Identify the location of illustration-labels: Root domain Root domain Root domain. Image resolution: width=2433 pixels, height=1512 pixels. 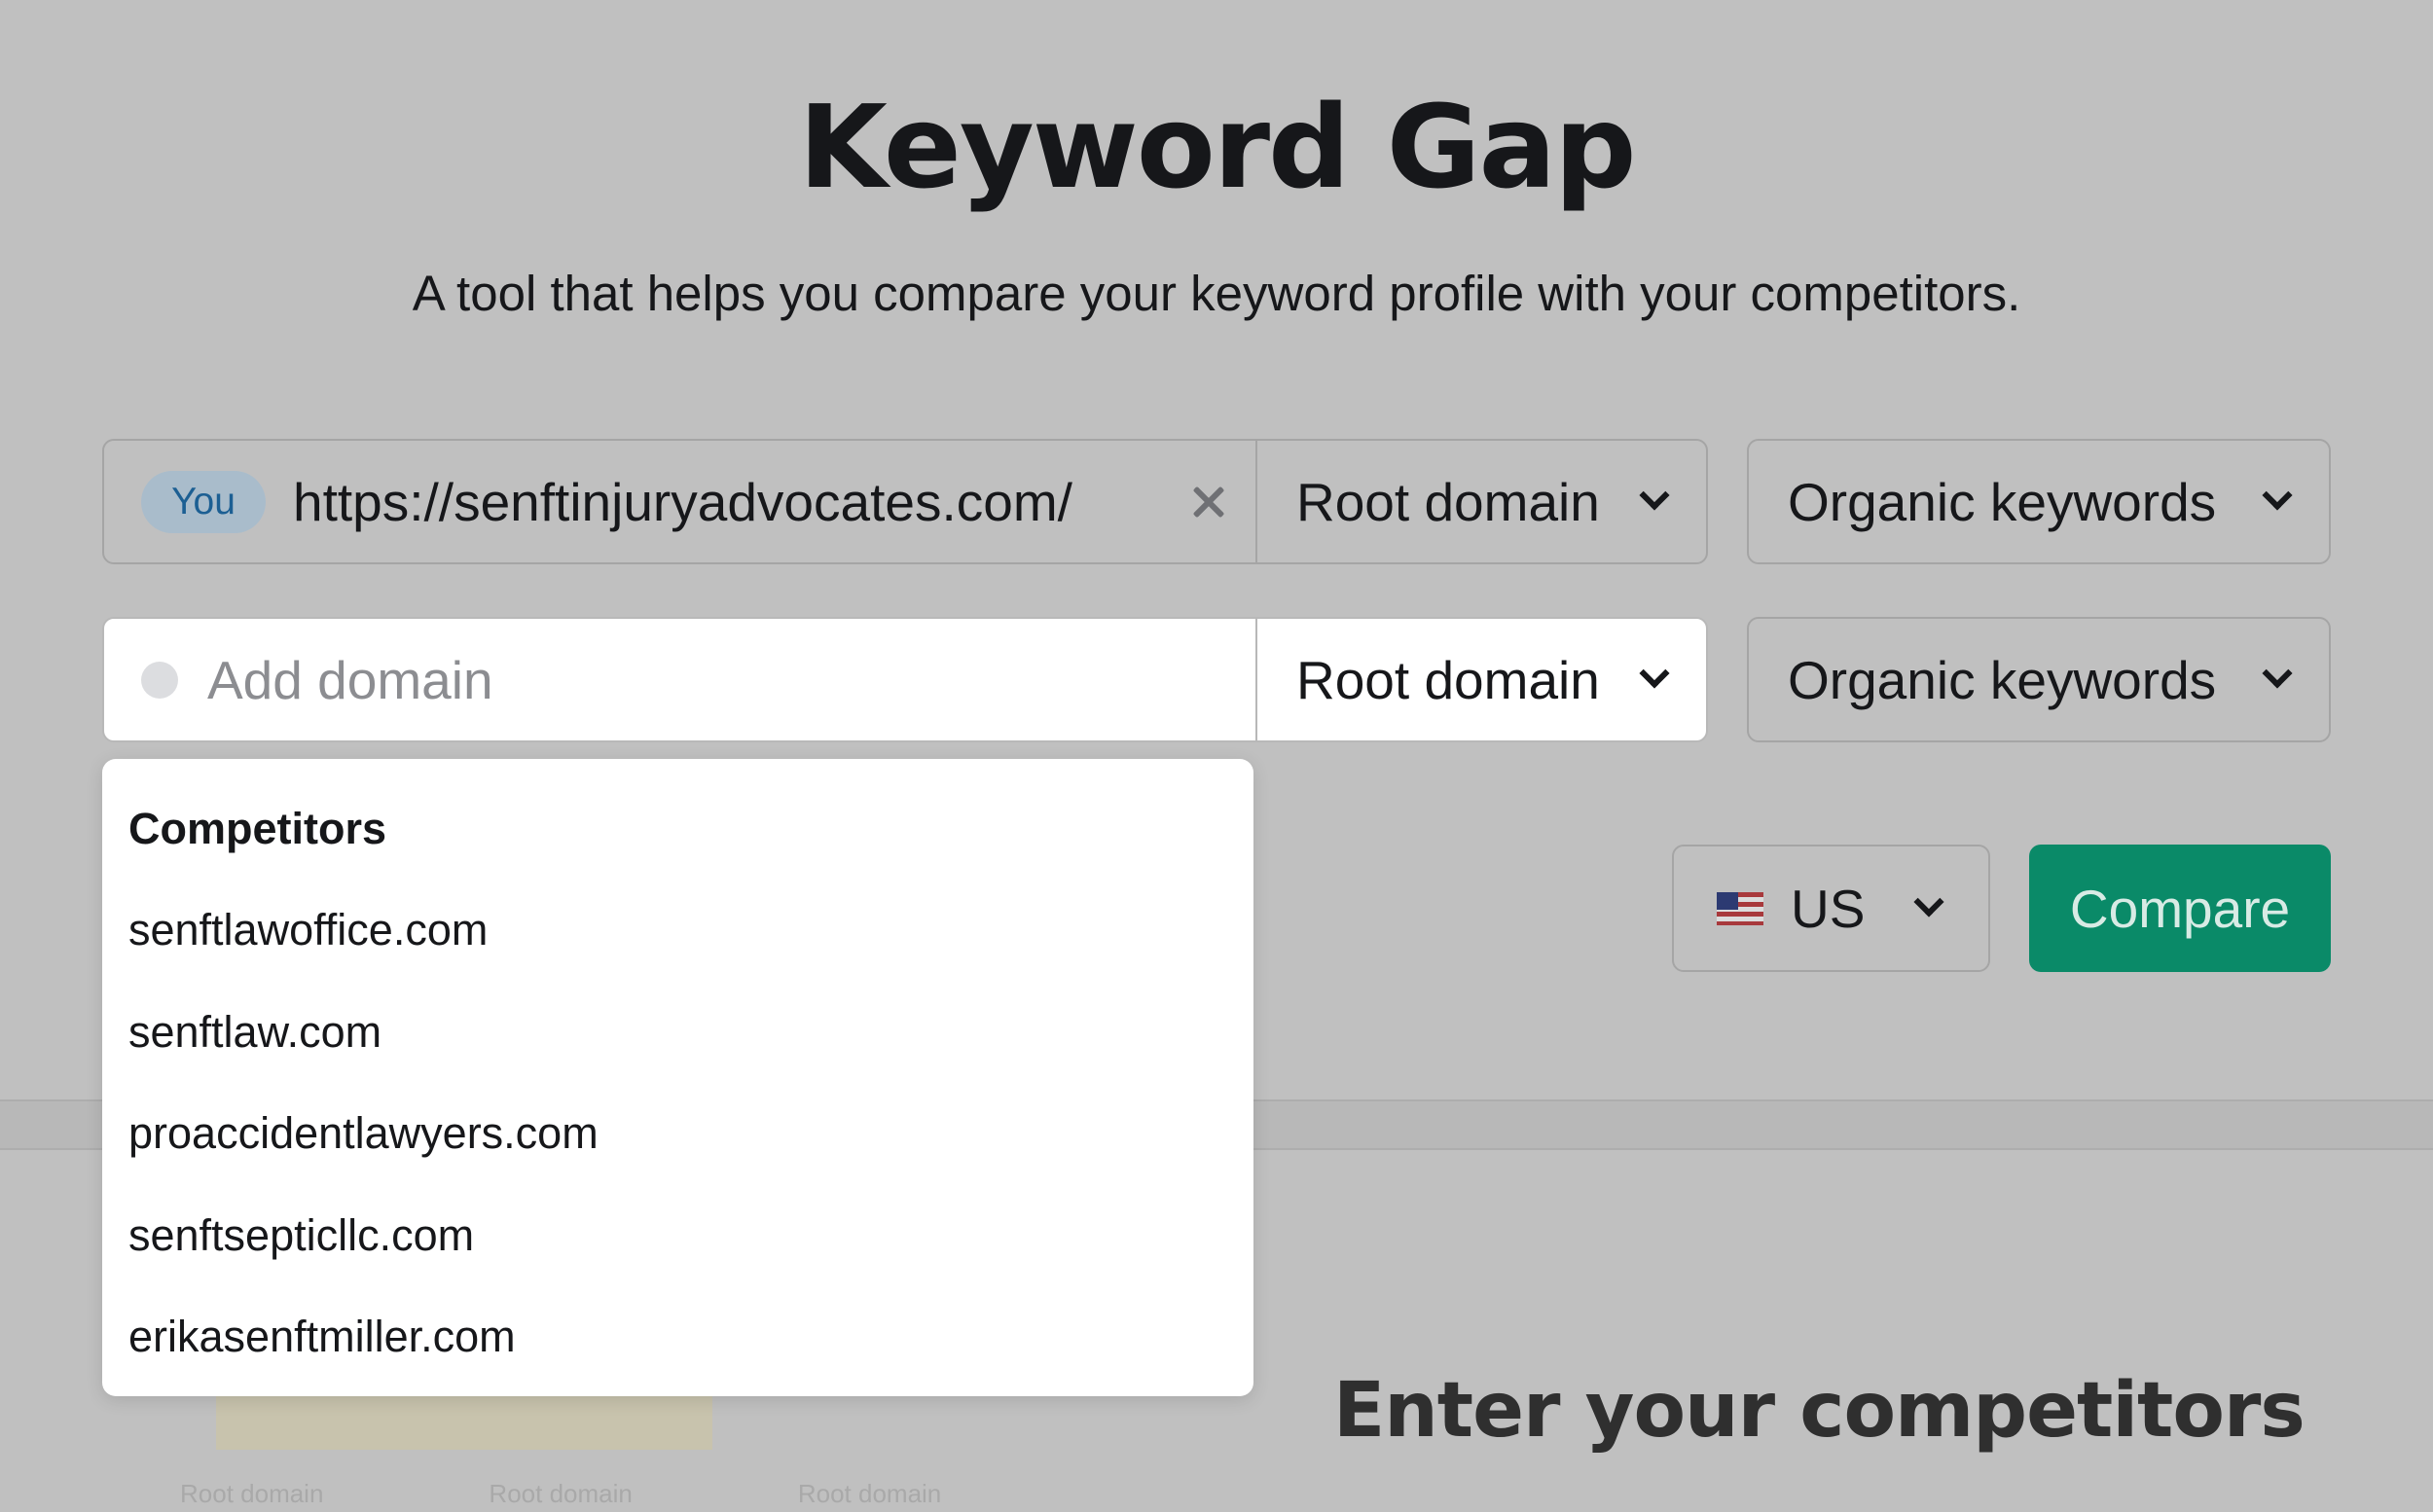
(560, 1494).